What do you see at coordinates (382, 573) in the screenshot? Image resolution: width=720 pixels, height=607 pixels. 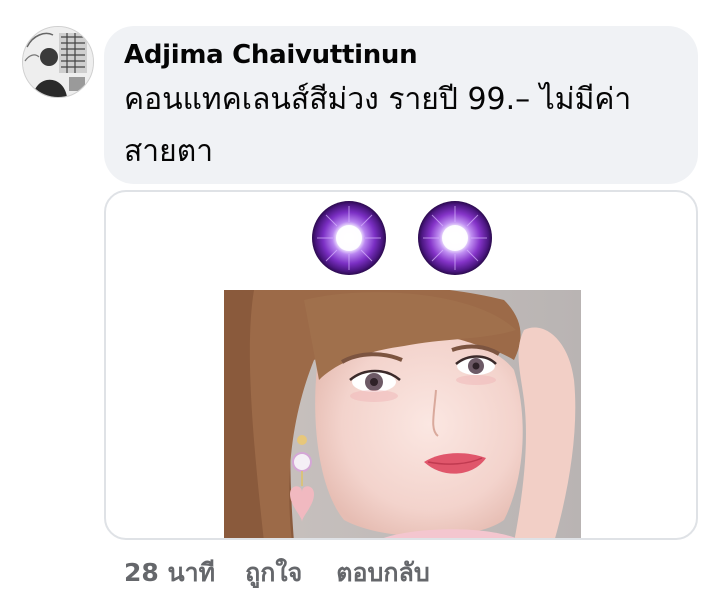 I see `reply-button: ตอบกลับ` at bounding box center [382, 573].